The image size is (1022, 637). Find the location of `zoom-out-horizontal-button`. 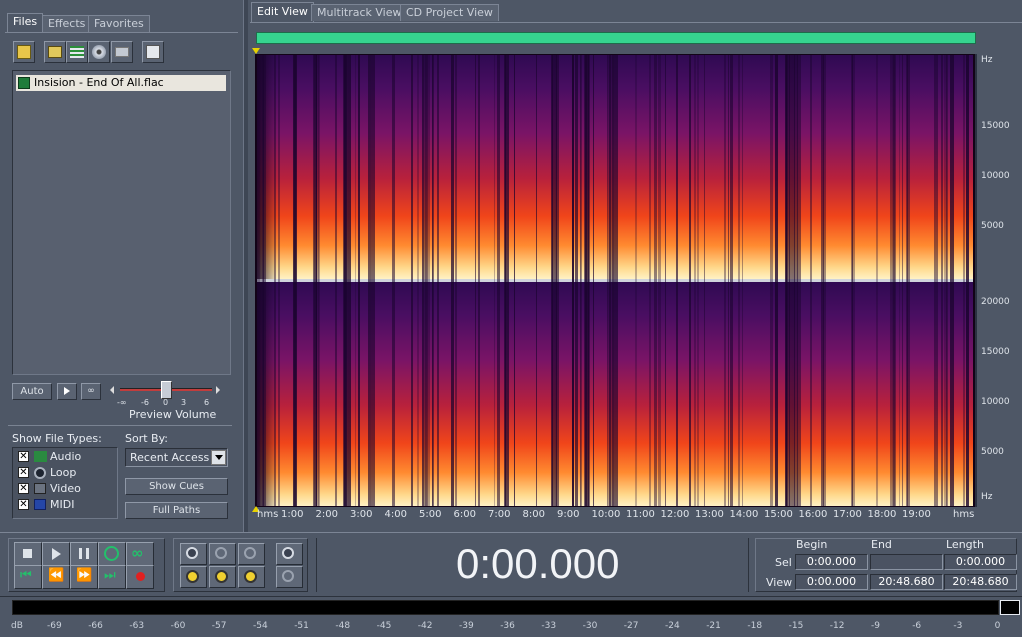

zoom-out-horizontal-button is located at coordinates (222, 554).